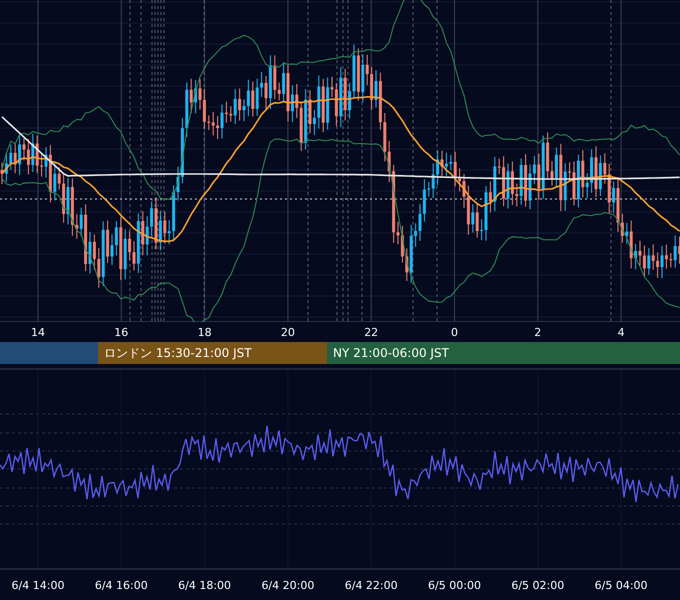 The height and width of the screenshot is (600, 680). Describe the element at coordinates (287, 333) in the screenshot. I see `time-axis-label: 20` at that location.